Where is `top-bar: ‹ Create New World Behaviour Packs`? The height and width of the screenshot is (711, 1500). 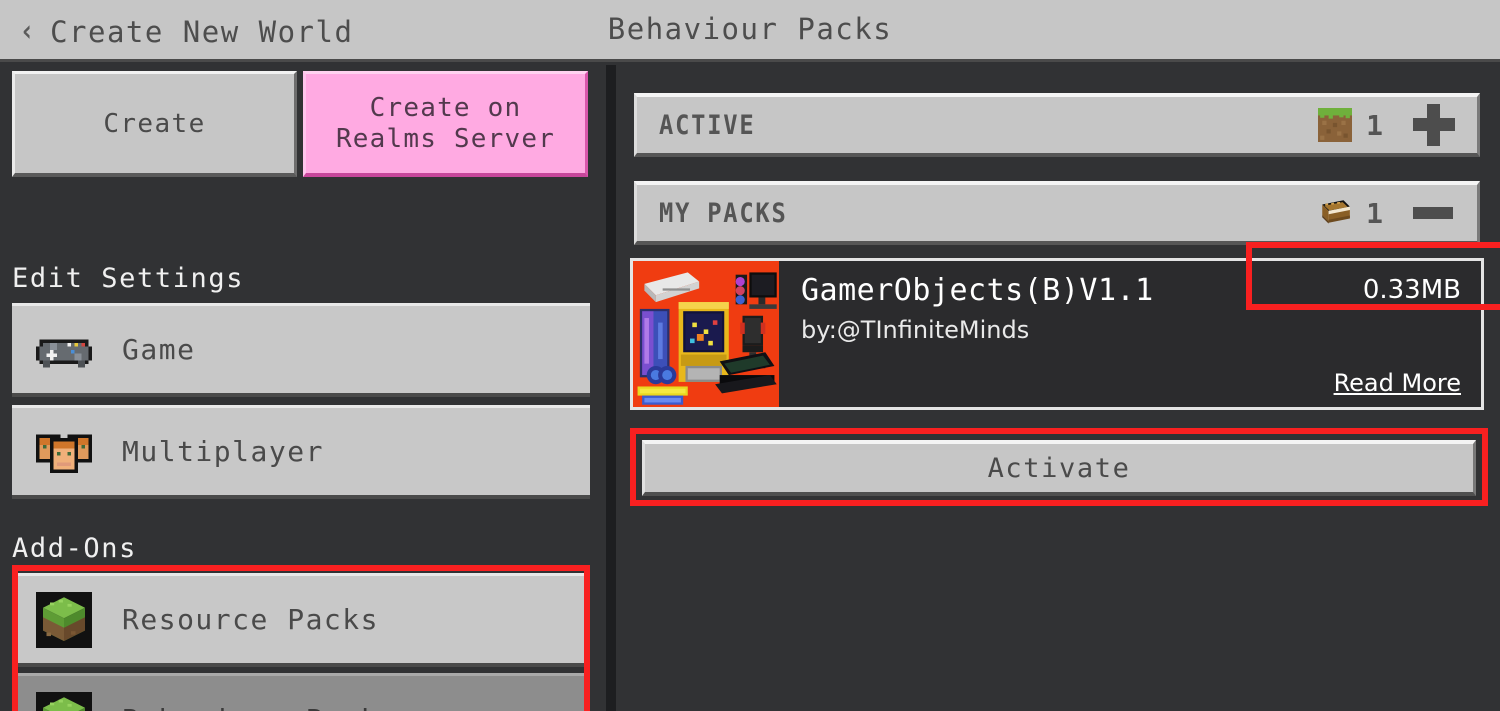 top-bar: ‹ Create New World Behaviour Packs is located at coordinates (750, 31).